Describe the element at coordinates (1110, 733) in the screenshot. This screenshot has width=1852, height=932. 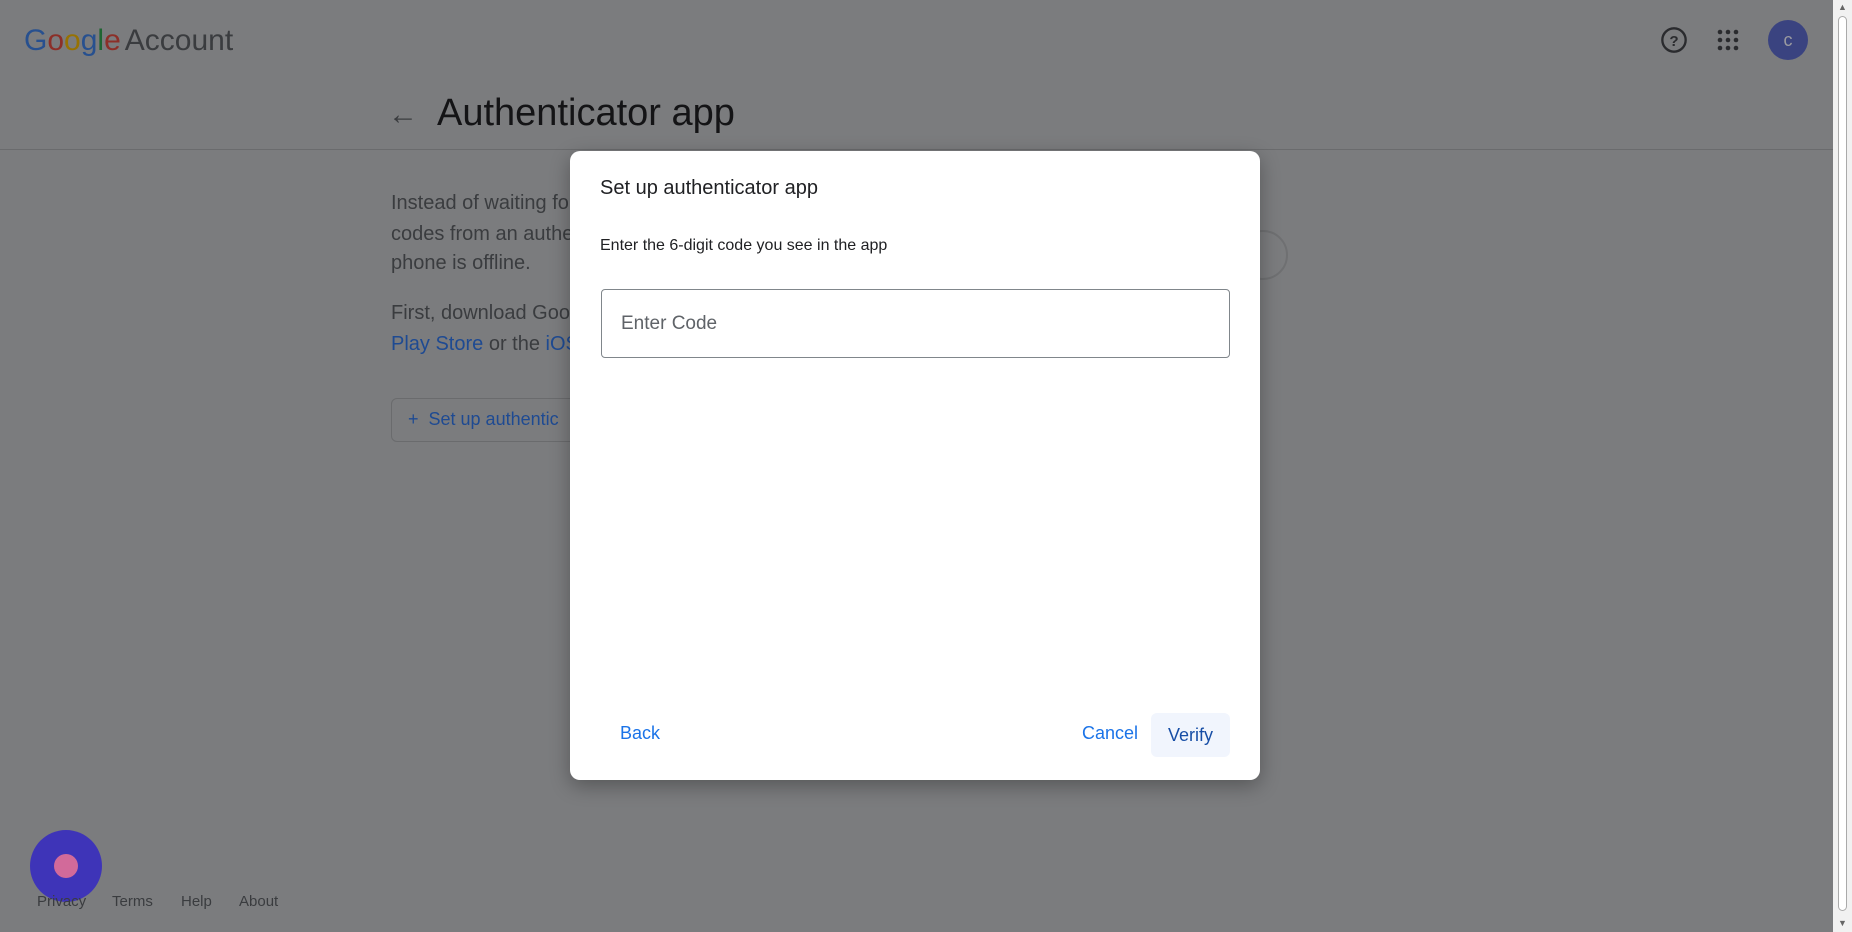
I see `cancel-button: Cancel` at that location.